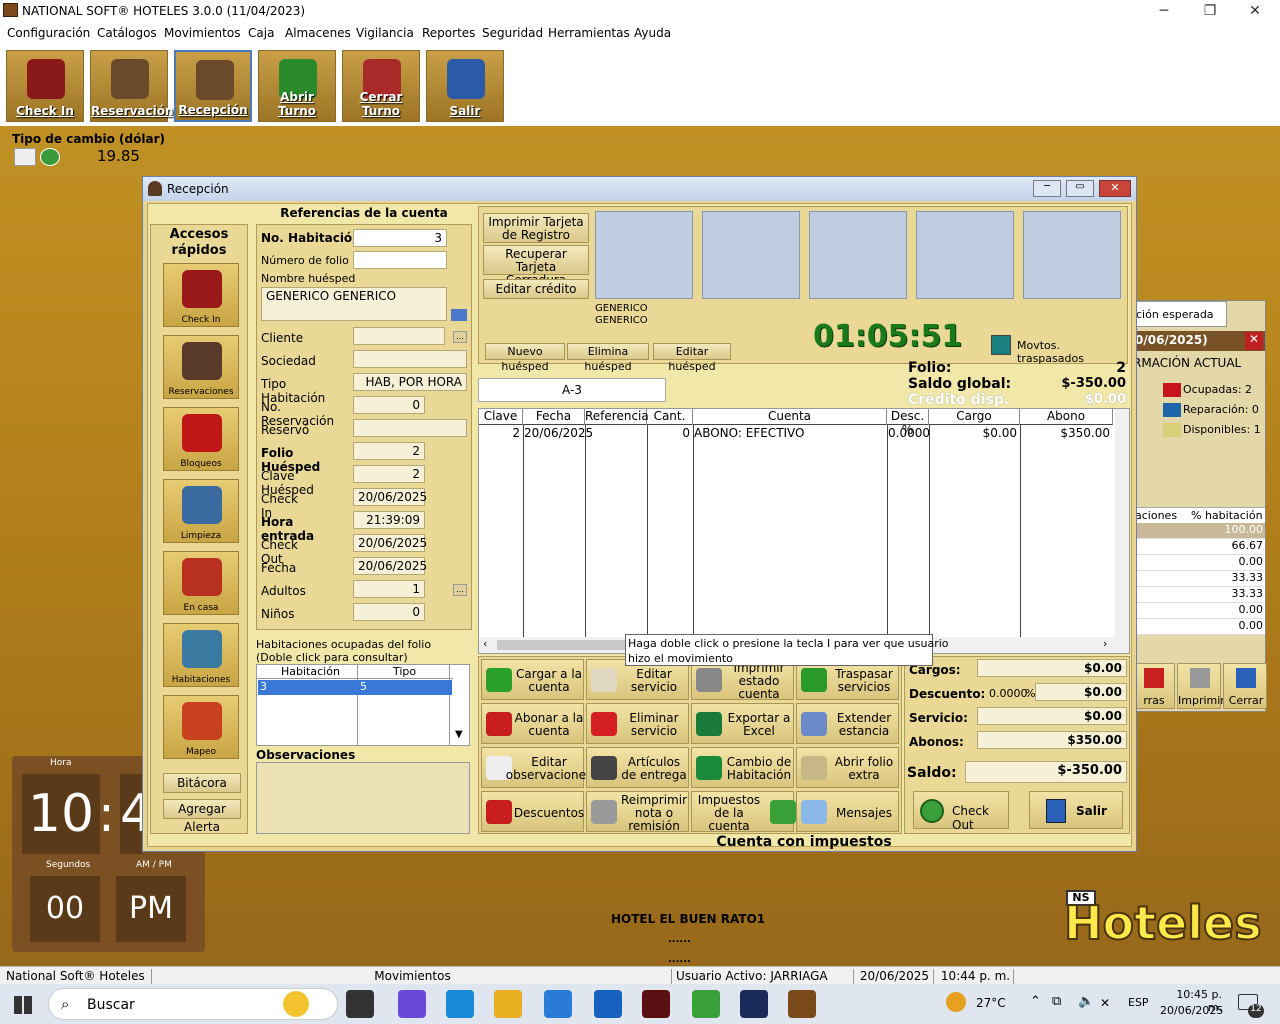 Image resolution: width=1280 pixels, height=1024 pixels. What do you see at coordinates (385, 33) in the screenshot?
I see `menu-item: Vigilancia` at bounding box center [385, 33].